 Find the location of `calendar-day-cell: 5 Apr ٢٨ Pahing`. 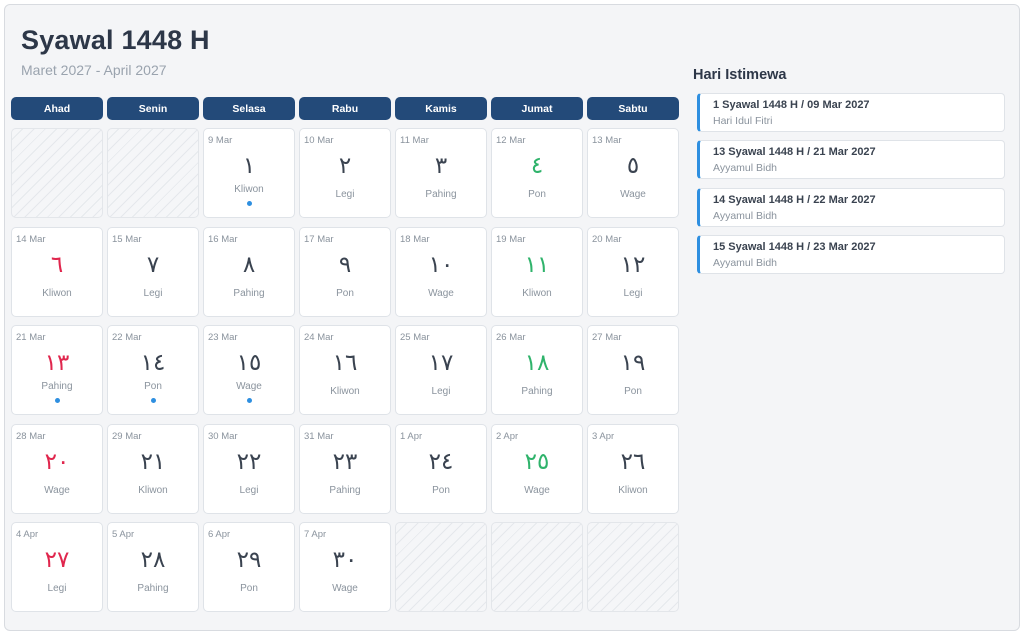

calendar-day-cell: 5 Apr ٢٨ Pahing is located at coordinates (153, 567).